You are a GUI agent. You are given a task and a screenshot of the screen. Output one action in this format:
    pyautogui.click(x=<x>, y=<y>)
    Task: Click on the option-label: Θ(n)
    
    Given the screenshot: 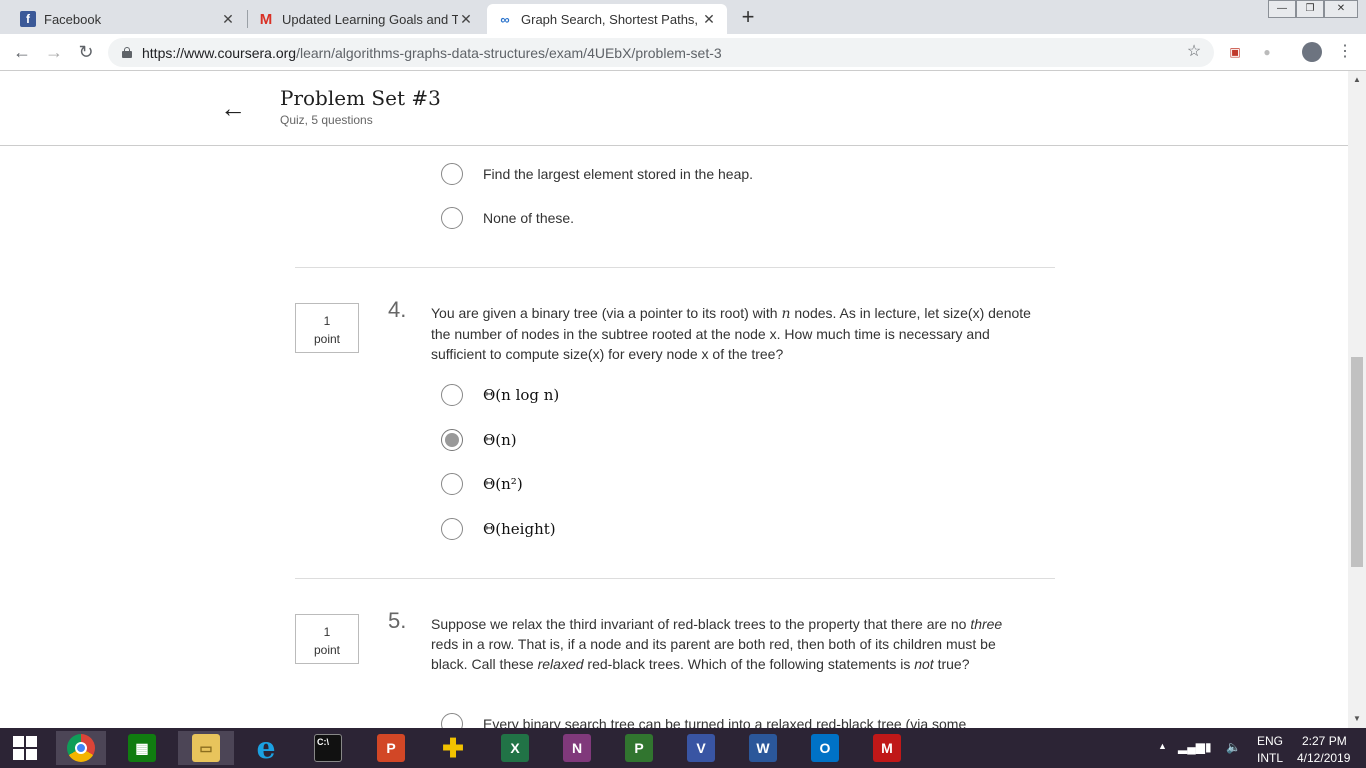 What is the action you would take?
    pyautogui.click(x=500, y=440)
    